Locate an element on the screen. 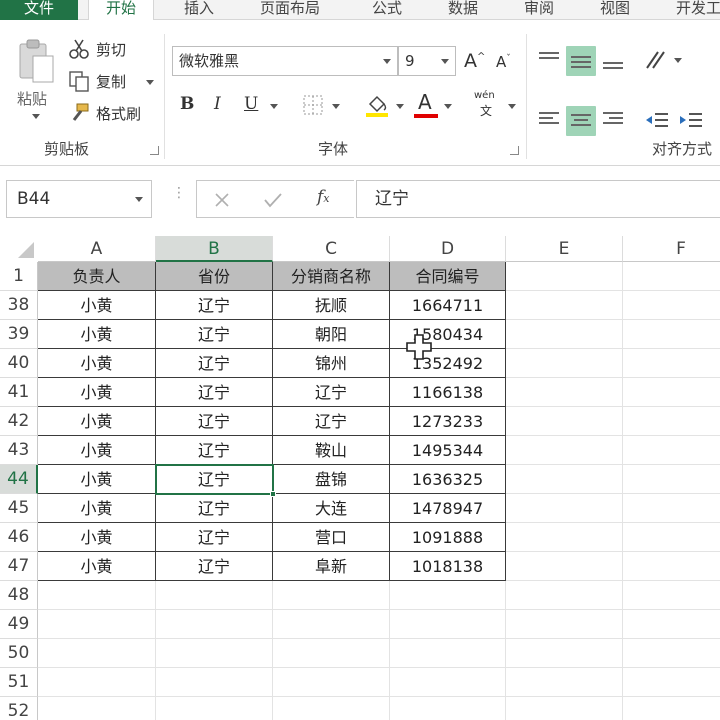 This screenshot has height=720, width=720. cut-button: 剪切 is located at coordinates (113, 50).